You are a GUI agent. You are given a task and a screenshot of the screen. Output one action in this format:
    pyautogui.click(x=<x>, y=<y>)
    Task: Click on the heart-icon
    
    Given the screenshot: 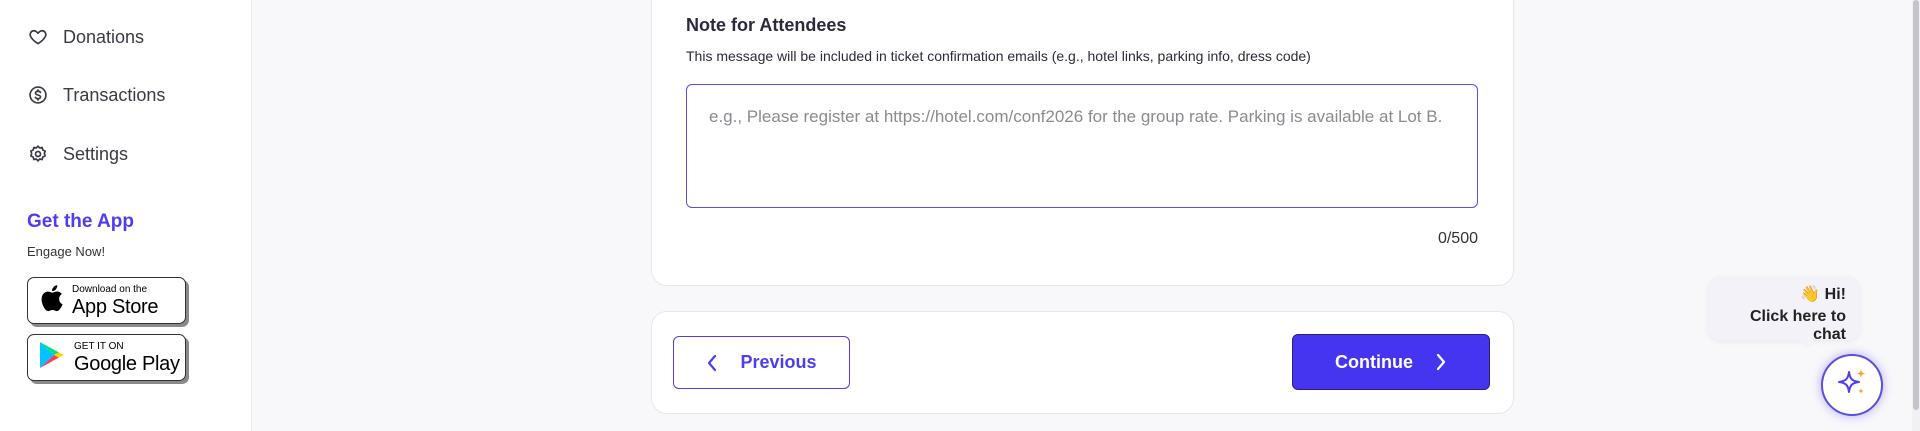 What is the action you would take?
    pyautogui.click(x=38, y=37)
    